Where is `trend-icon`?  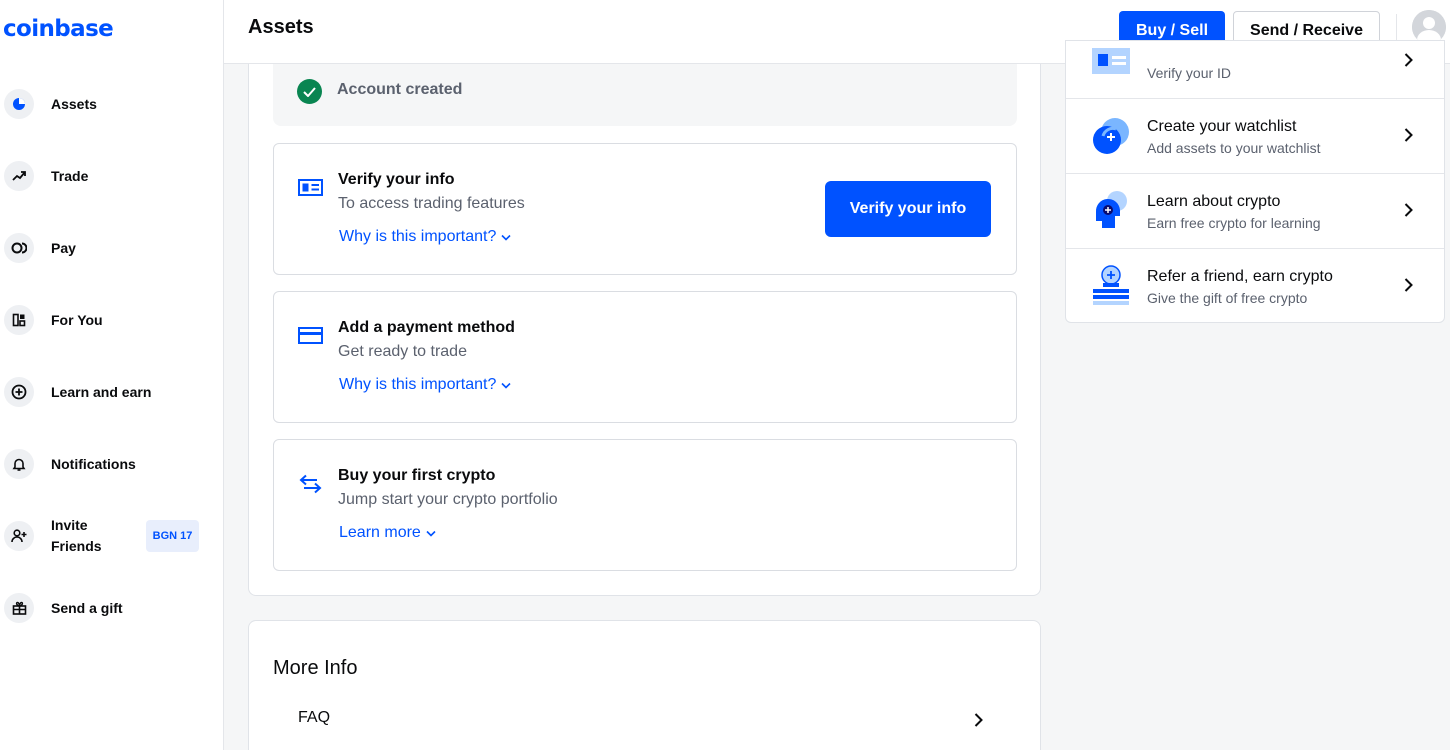
trend-icon is located at coordinates (19, 176).